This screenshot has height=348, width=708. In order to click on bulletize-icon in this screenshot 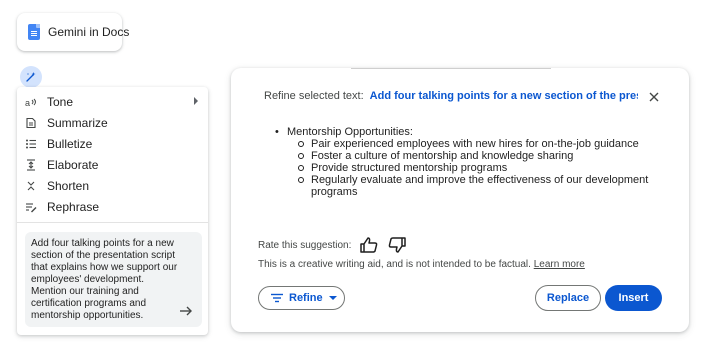, I will do `click(31, 144)`.